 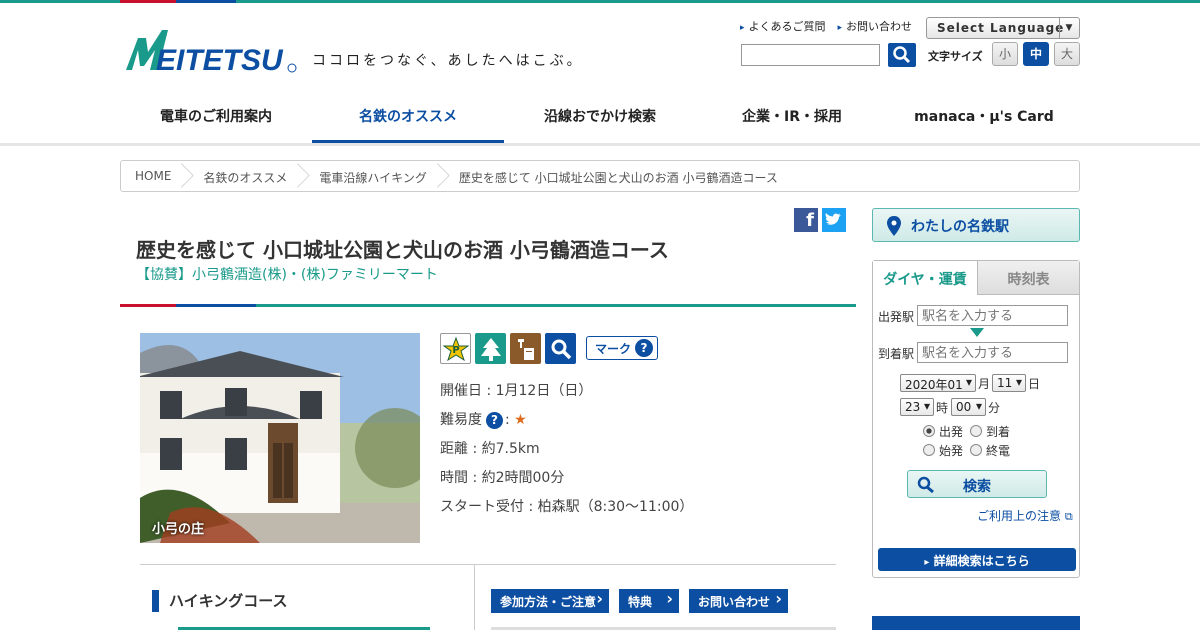 What do you see at coordinates (927, 562) in the screenshot?
I see `chevron-right-icon: ▸` at bounding box center [927, 562].